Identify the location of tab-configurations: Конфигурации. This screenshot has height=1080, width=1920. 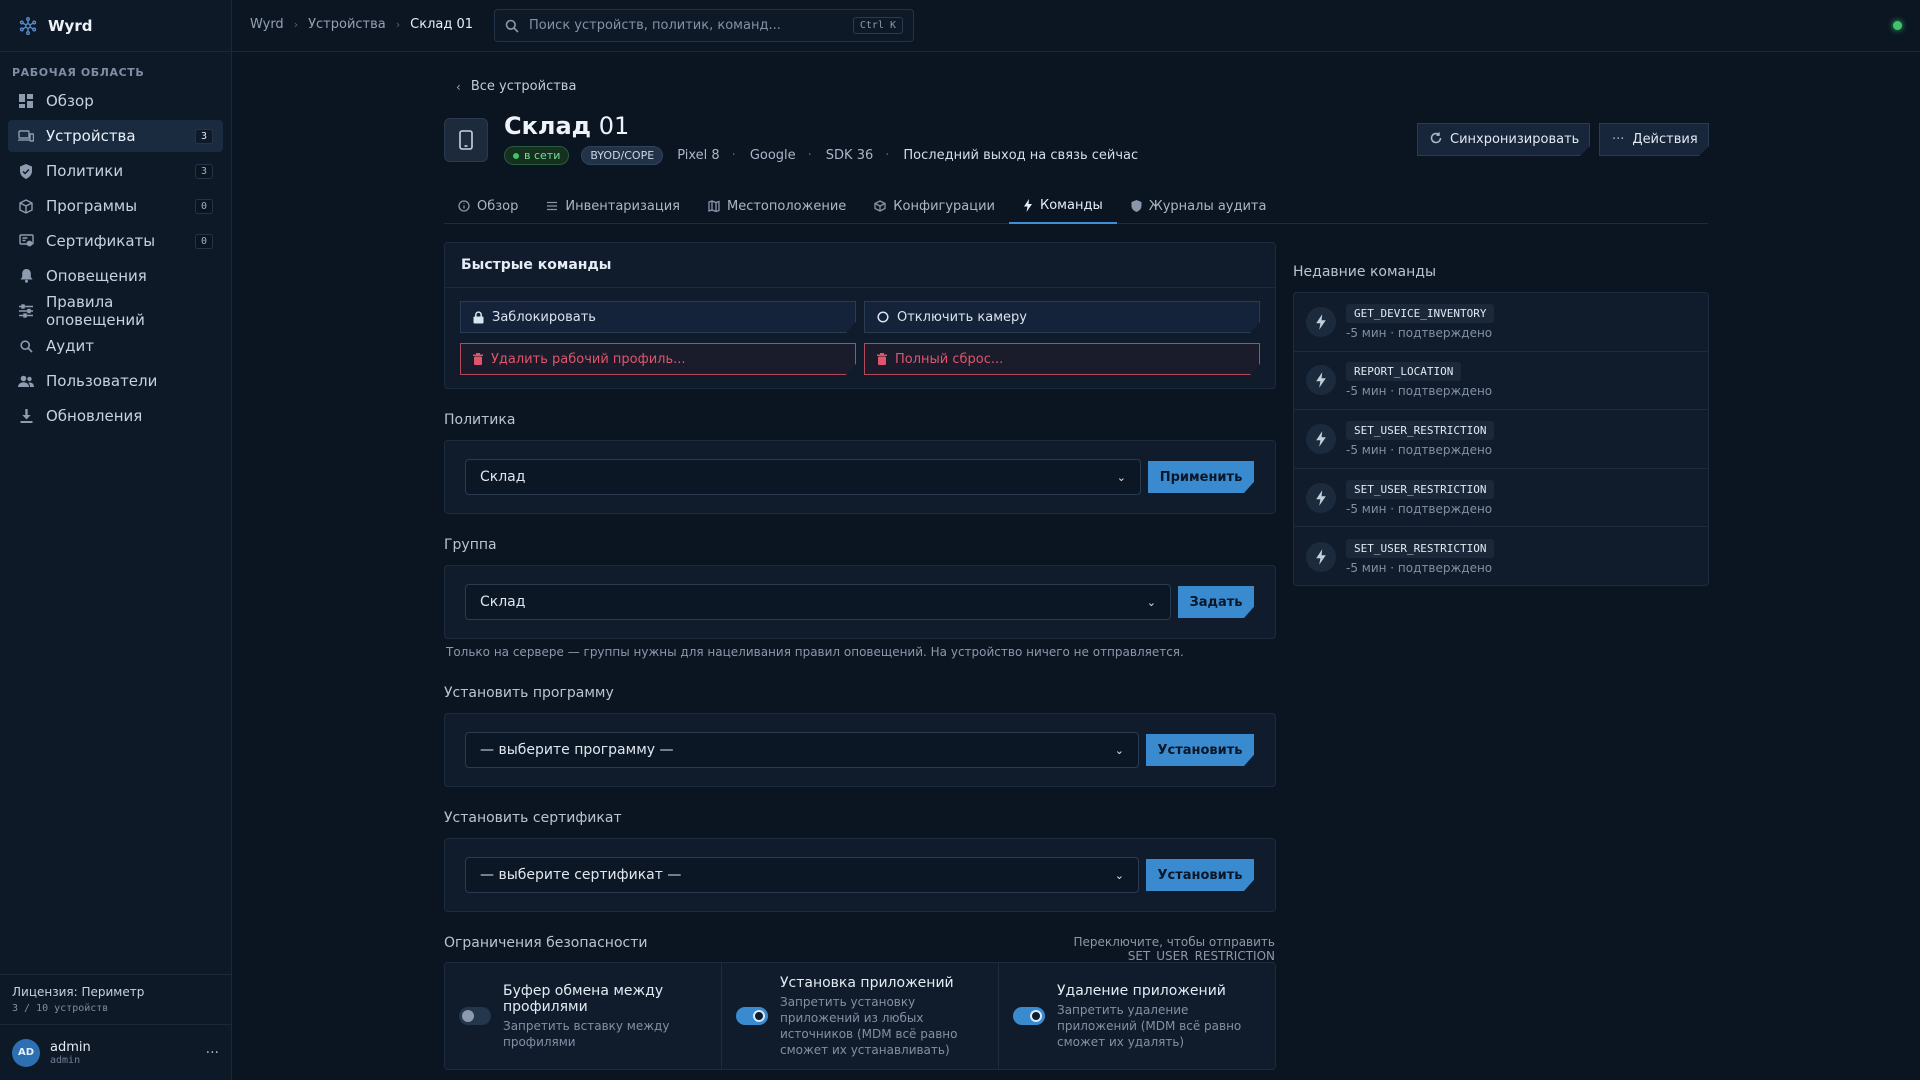
(934, 206).